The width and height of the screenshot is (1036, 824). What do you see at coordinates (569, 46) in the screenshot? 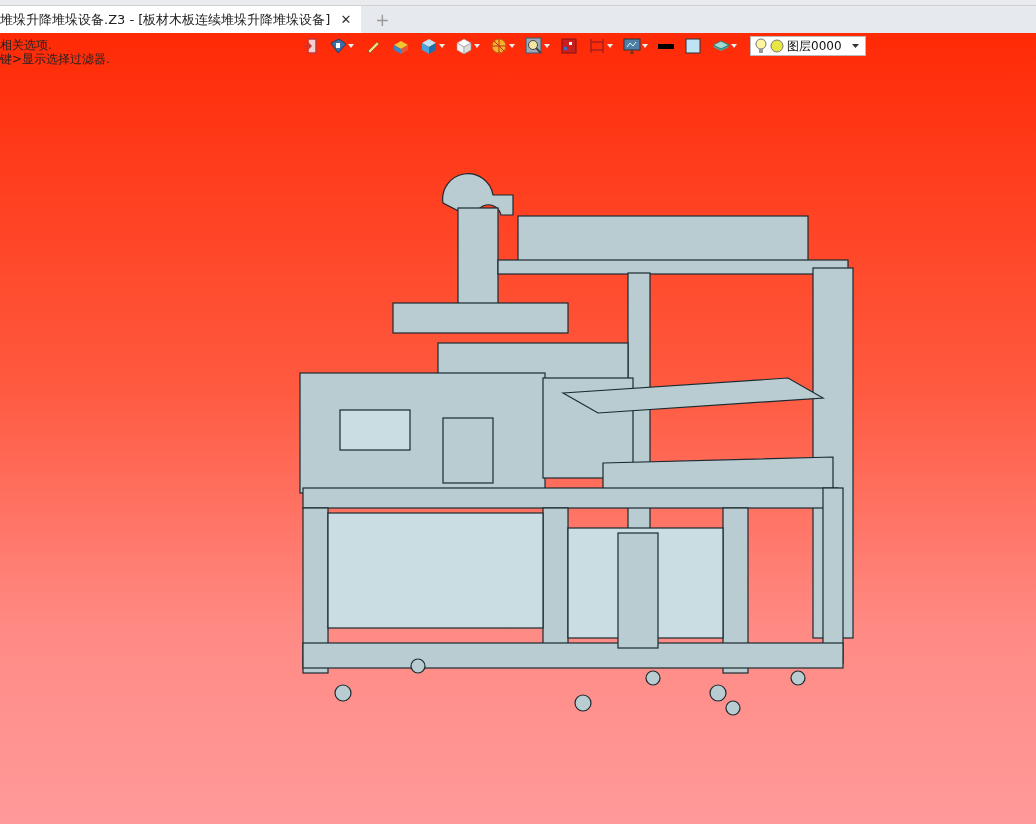
I see `selection-box-icon` at bounding box center [569, 46].